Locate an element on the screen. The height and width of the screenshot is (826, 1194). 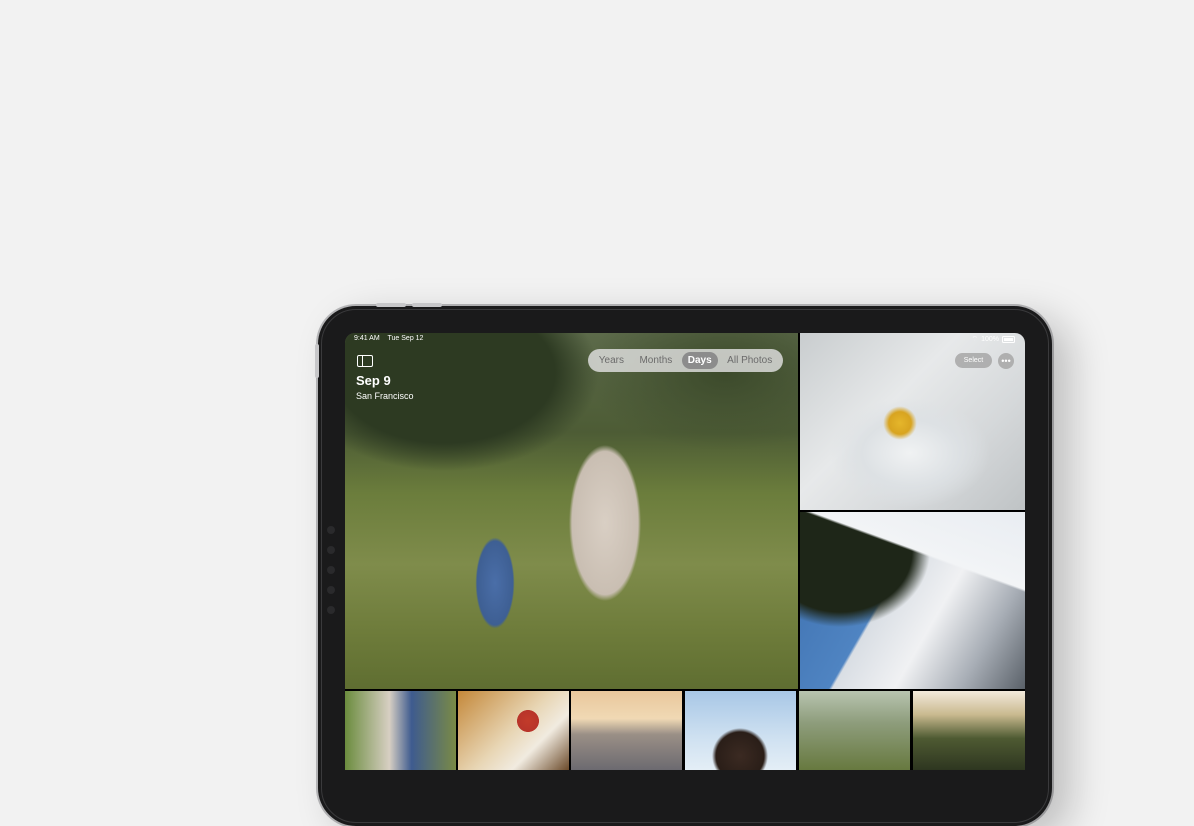
camera-array is located at coordinates (332, 576).